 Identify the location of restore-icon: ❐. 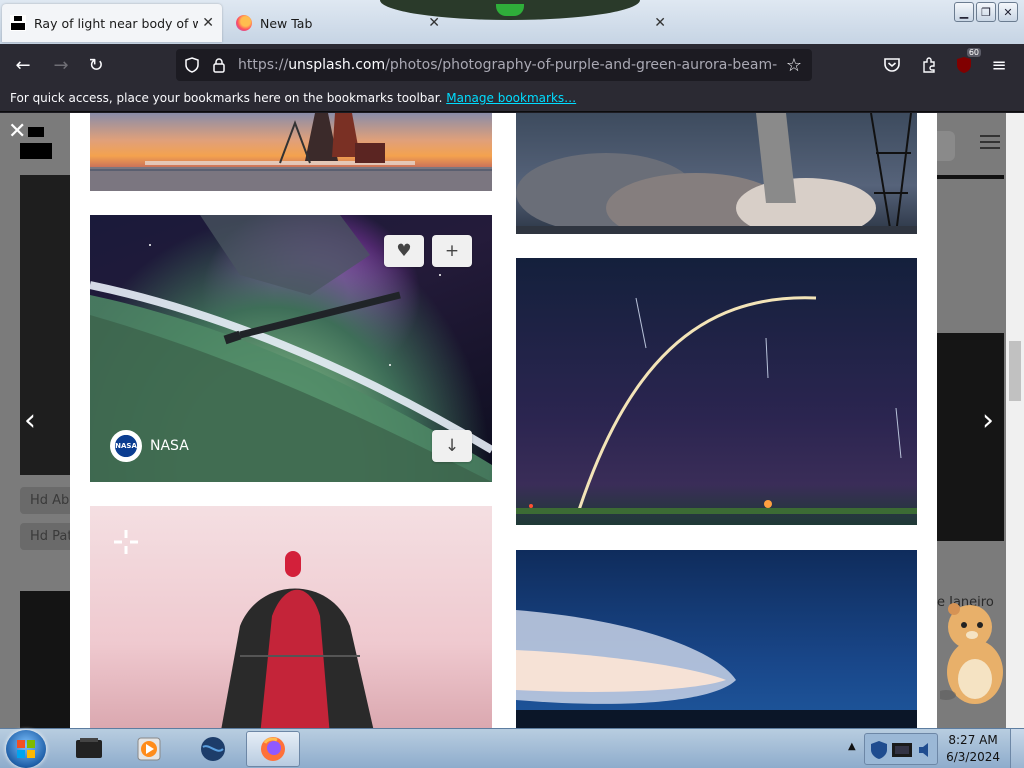
(986, 12).